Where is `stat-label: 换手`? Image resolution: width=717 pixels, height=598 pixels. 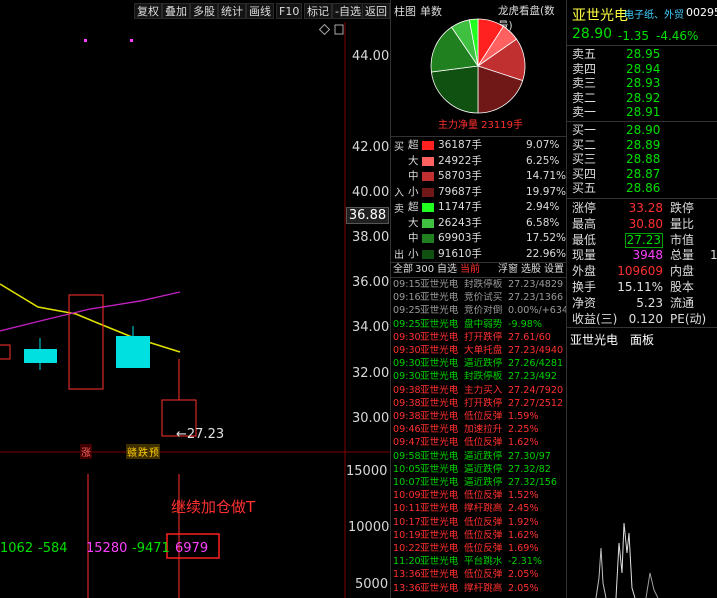 stat-label: 换手 is located at coordinates (584, 287).